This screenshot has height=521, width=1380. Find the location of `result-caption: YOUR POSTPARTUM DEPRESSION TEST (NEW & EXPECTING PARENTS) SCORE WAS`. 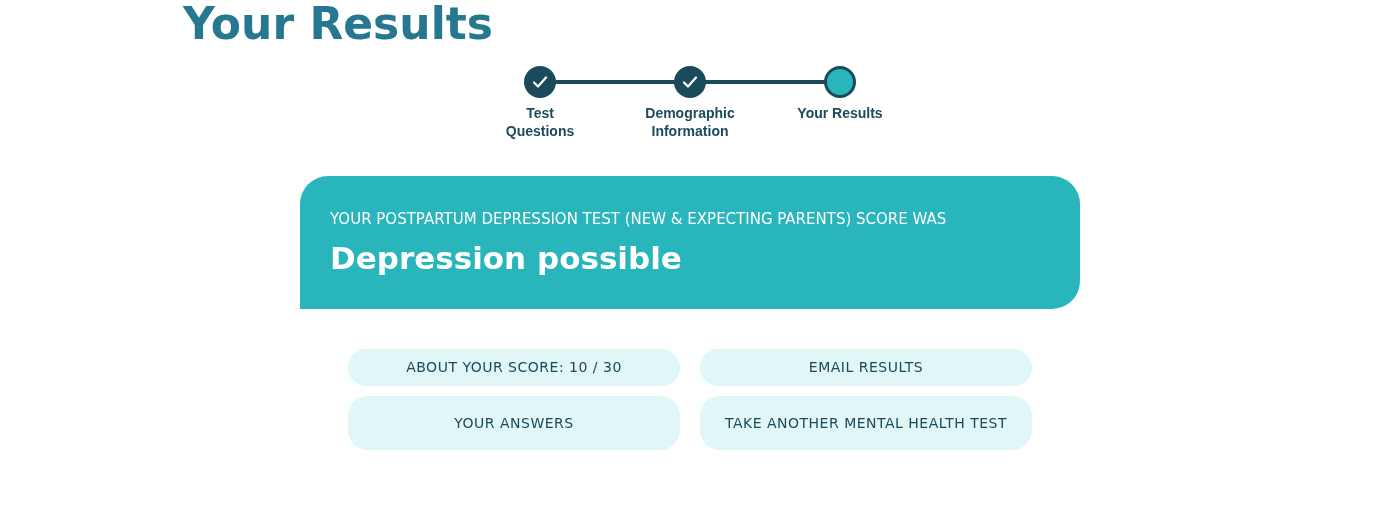

result-caption: YOUR POSTPARTUM DEPRESSION TEST (NEW & EXPECTING PARENTS) SCORE WAS is located at coordinates (639, 219).